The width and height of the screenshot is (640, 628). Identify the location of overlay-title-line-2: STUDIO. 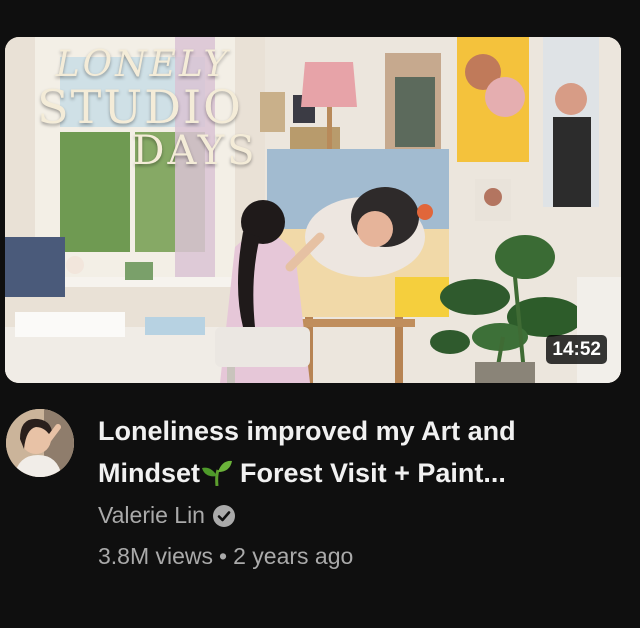
(140, 106).